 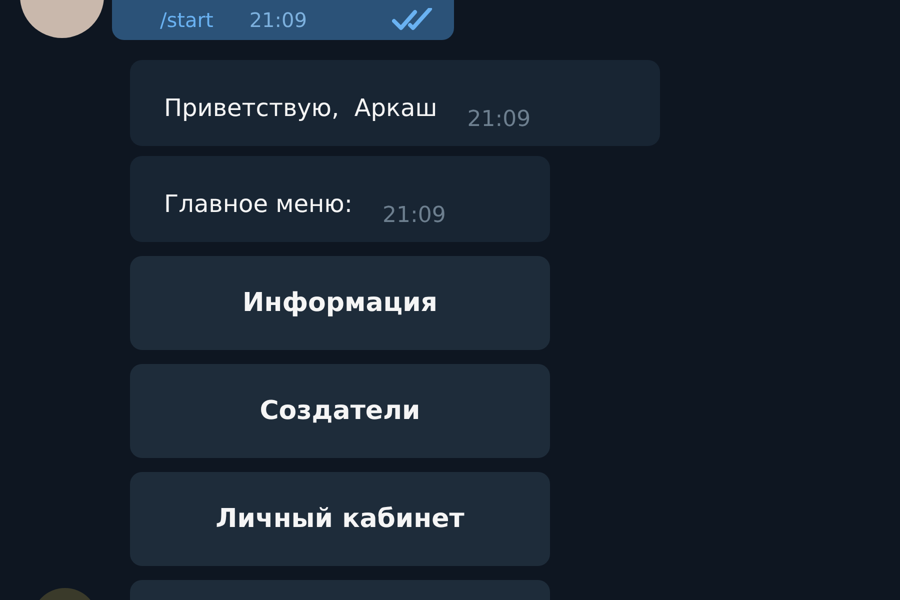 I want to click on keyboard-button: Личный кабинет, so click(x=340, y=519).